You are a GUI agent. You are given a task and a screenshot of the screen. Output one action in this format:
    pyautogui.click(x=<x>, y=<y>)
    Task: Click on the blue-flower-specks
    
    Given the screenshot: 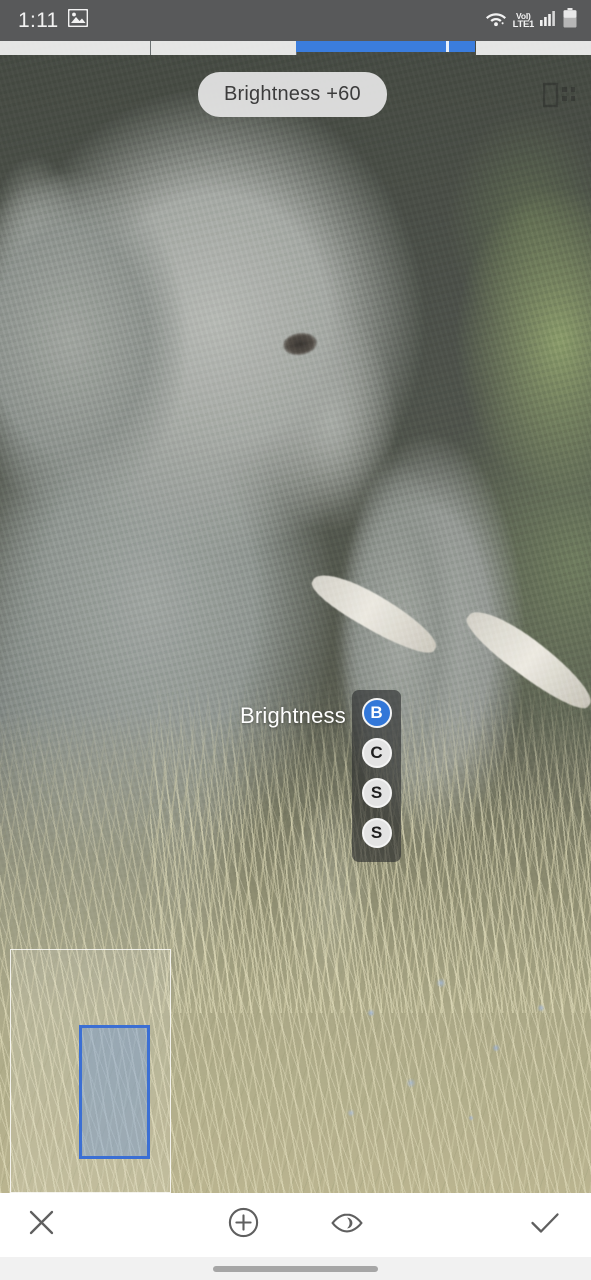 What is the action you would take?
    pyautogui.click(x=461, y=1053)
    